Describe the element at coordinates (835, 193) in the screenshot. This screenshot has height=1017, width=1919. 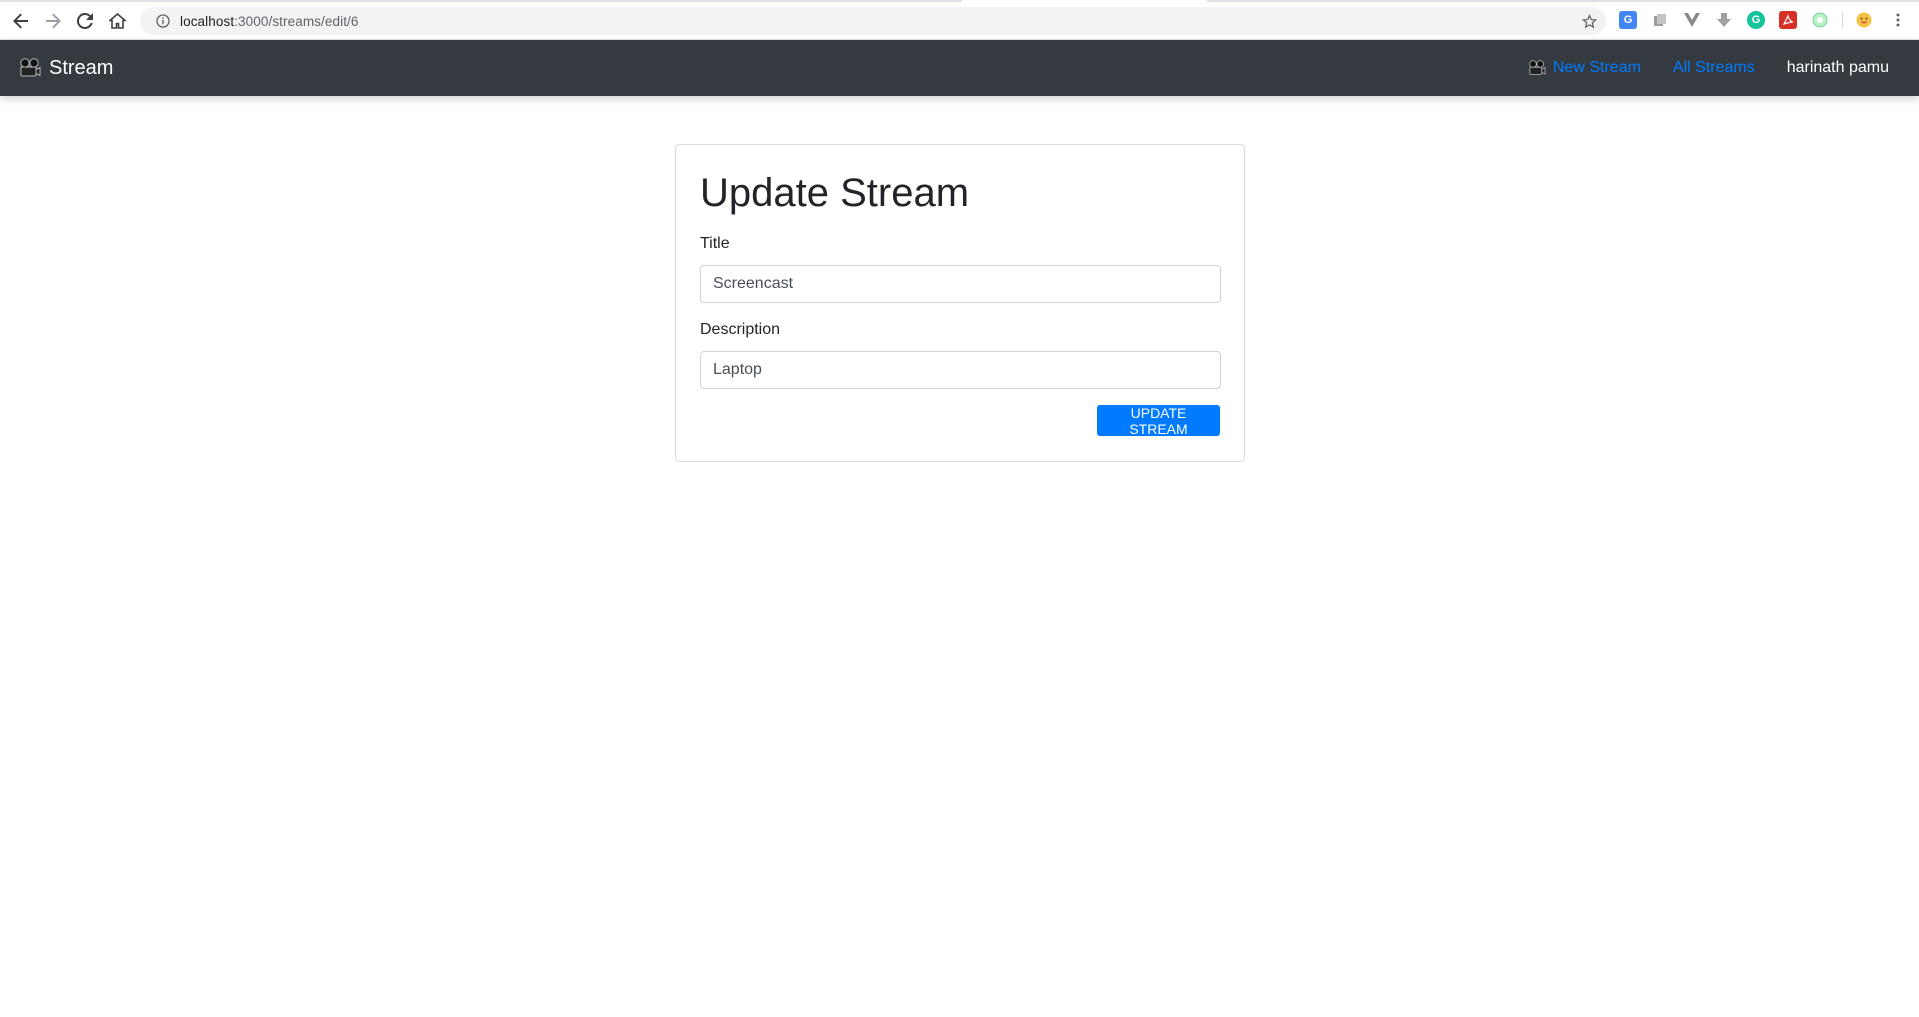
I see `page-title: Update Stream` at that location.